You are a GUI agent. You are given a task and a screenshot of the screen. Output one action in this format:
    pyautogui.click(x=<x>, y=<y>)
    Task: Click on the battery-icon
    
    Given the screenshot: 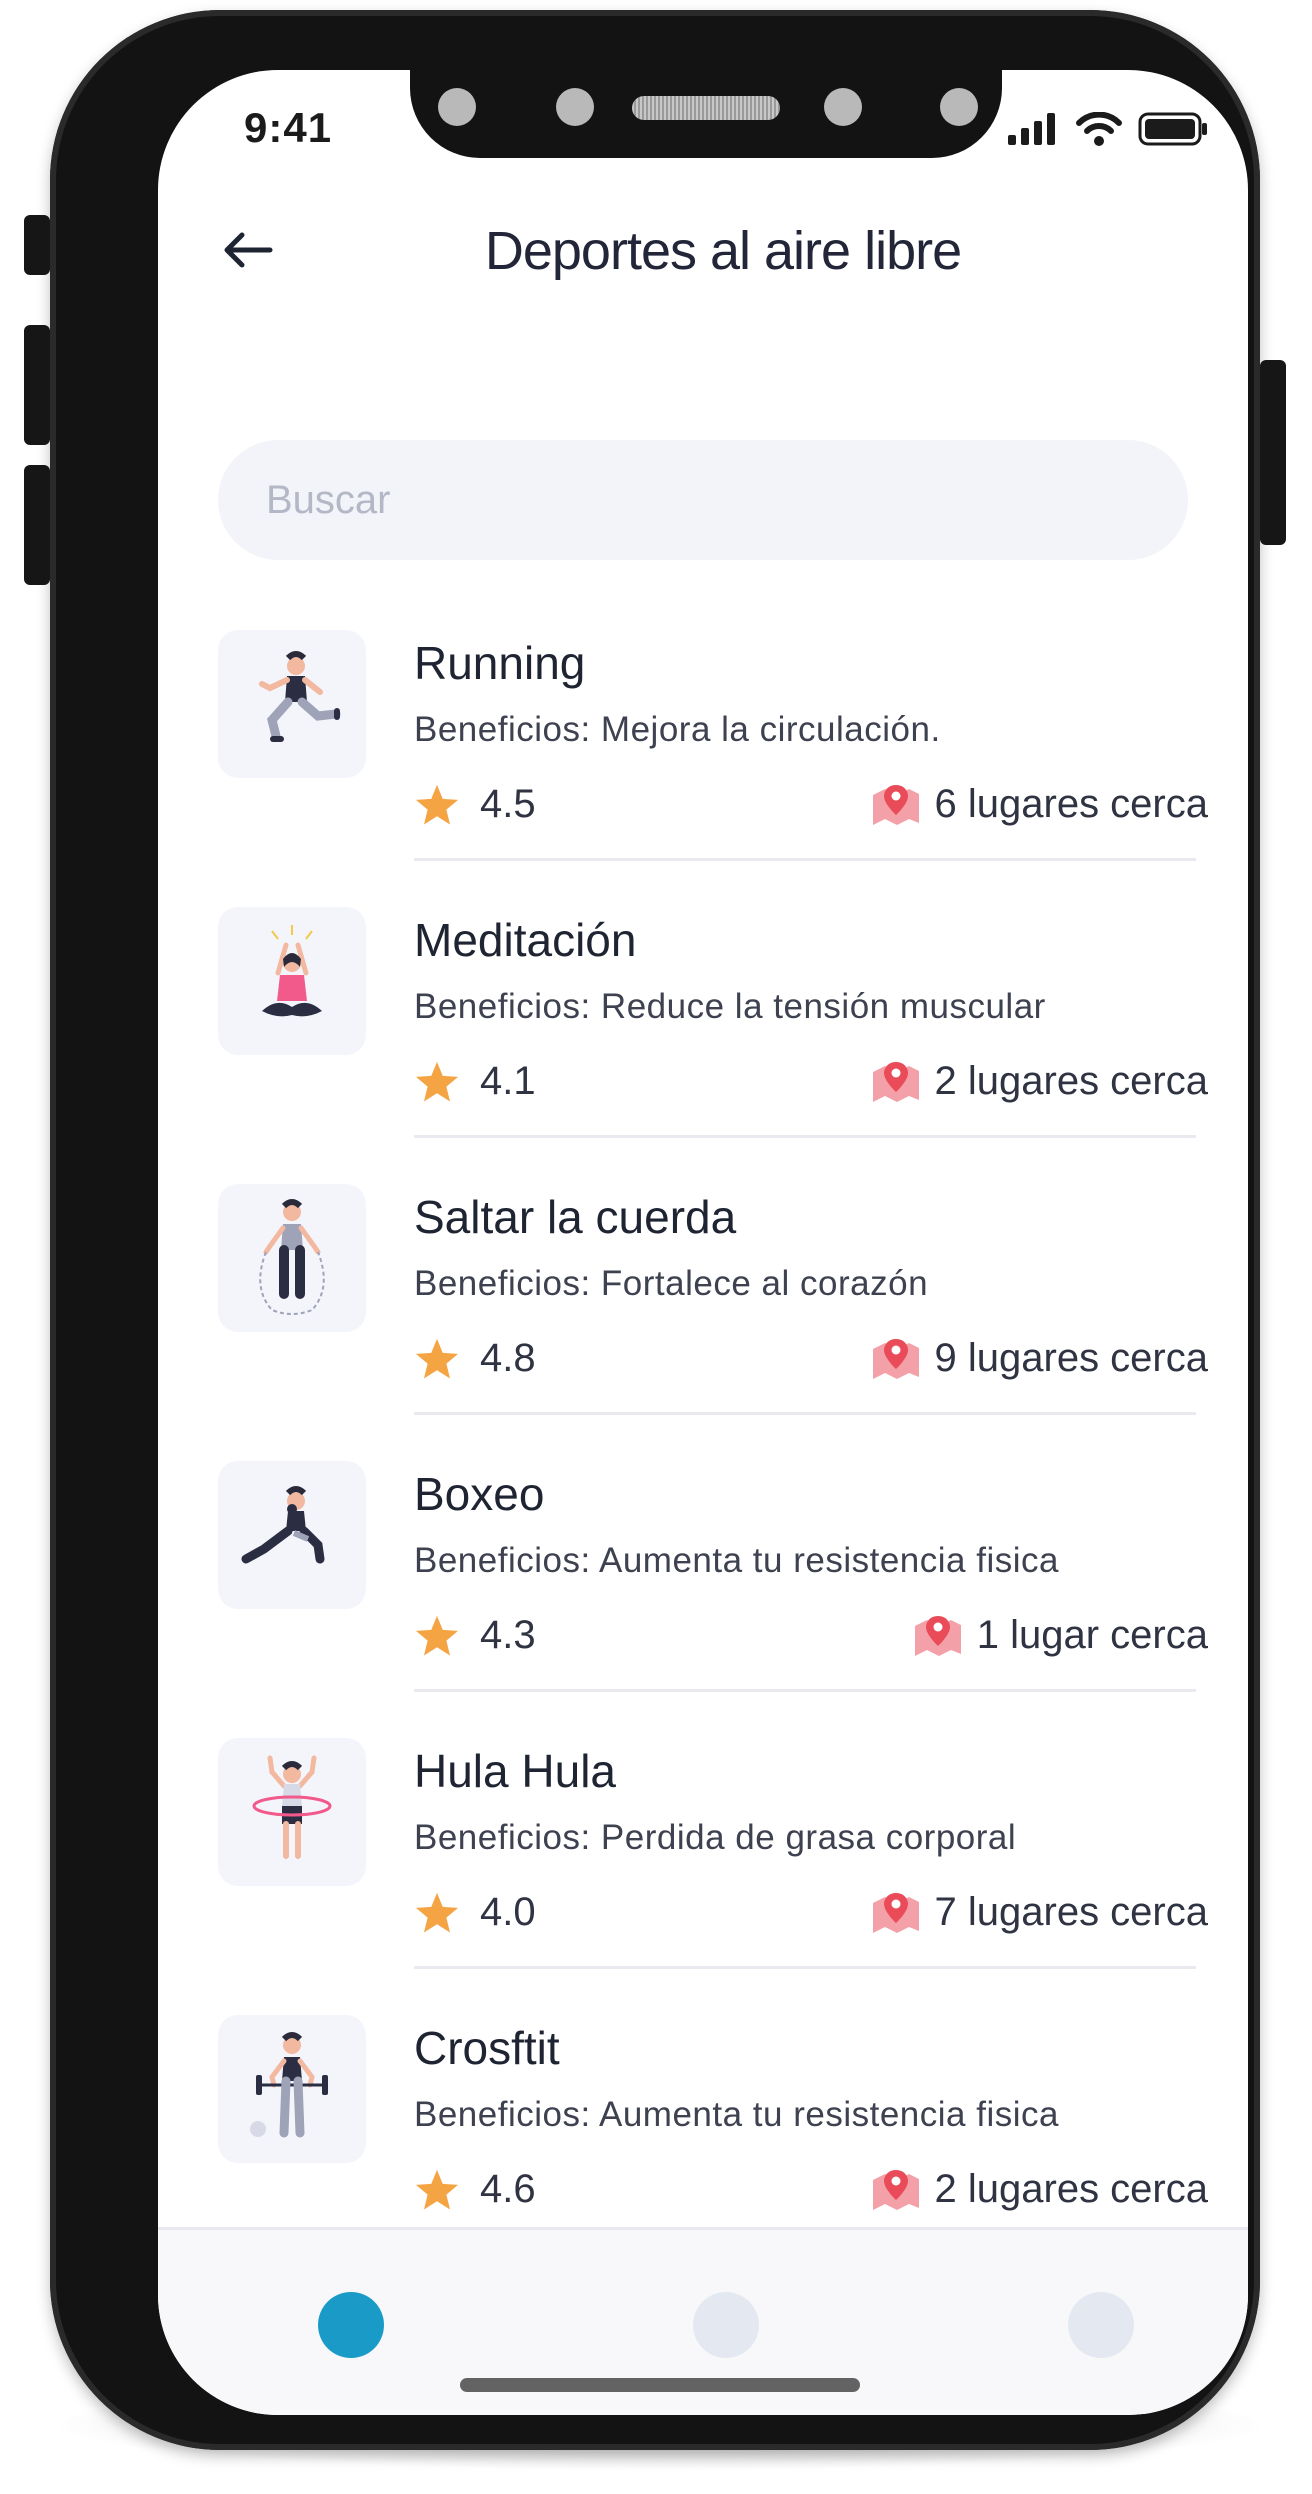 What is the action you would take?
    pyautogui.click(x=1172, y=129)
    